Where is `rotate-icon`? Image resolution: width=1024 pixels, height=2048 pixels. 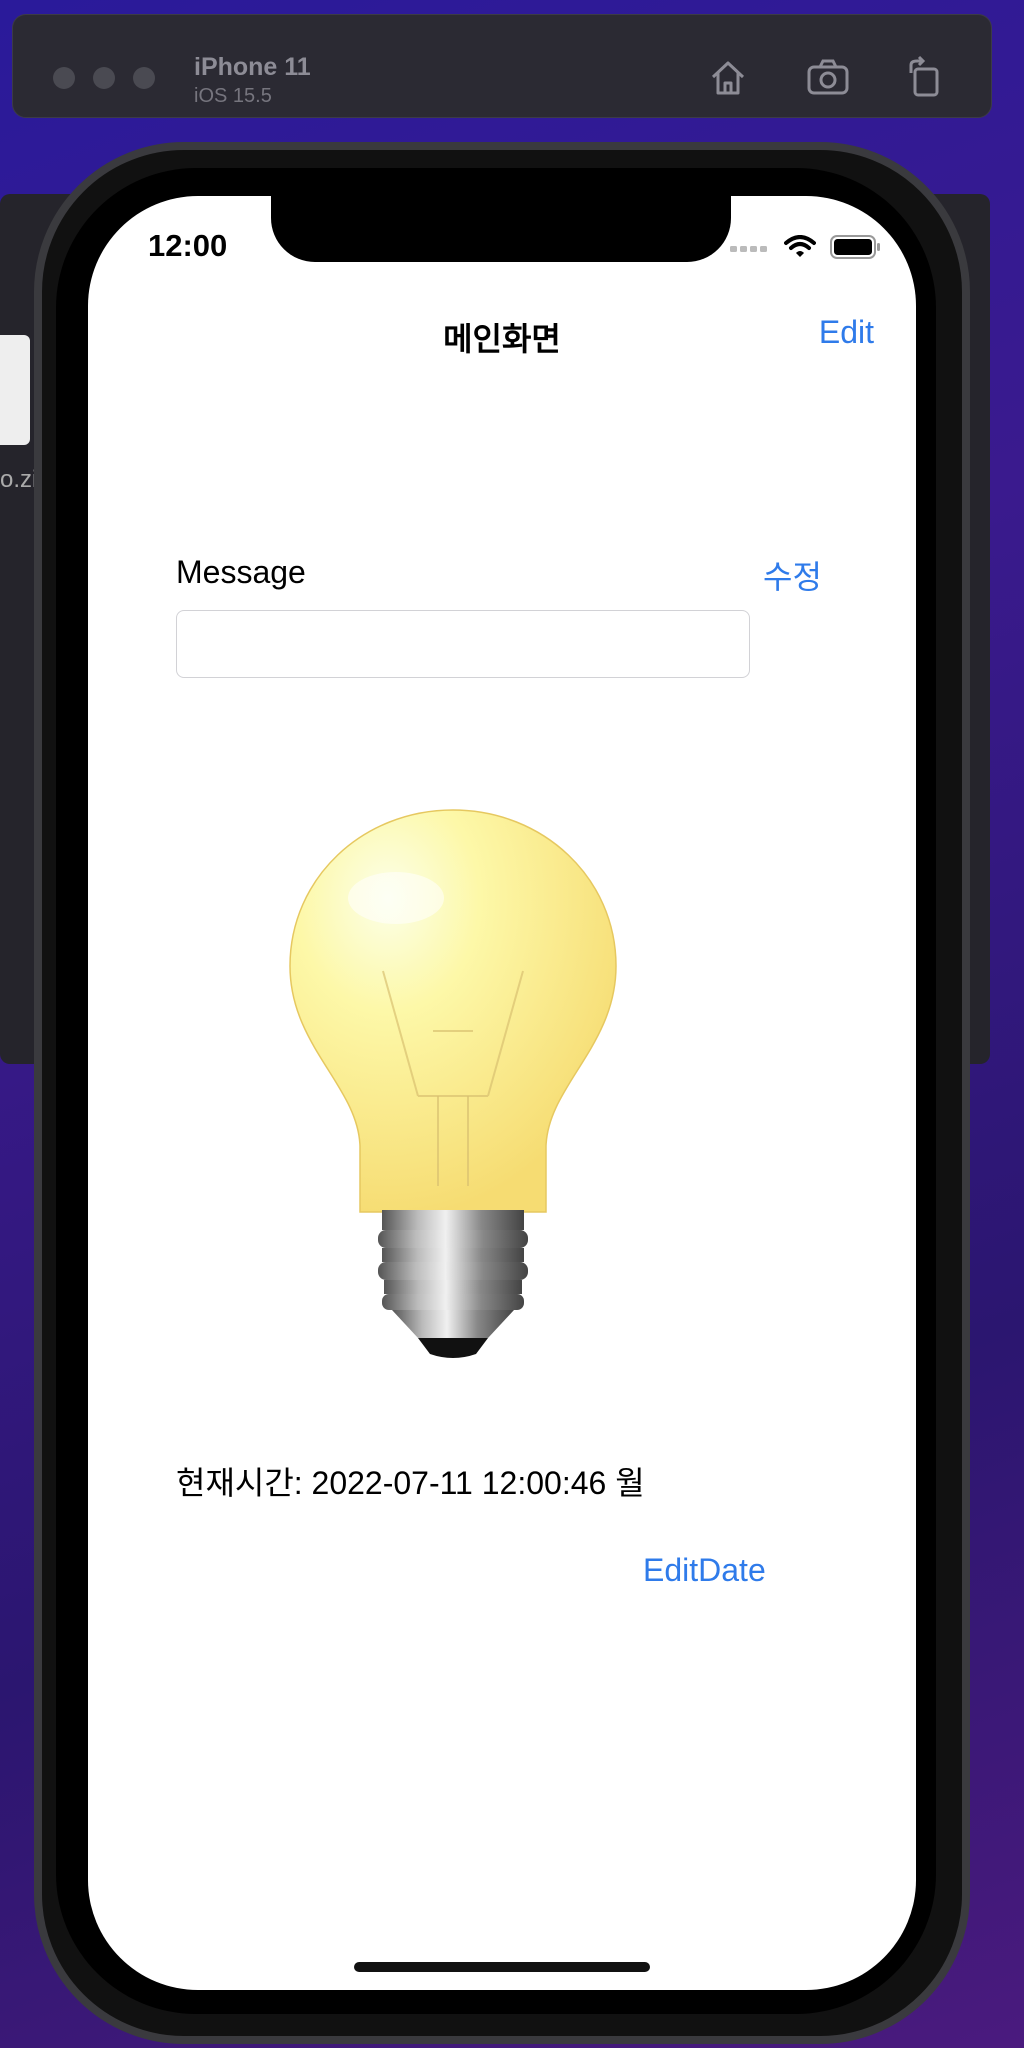
rotate-icon is located at coordinates (924, 78).